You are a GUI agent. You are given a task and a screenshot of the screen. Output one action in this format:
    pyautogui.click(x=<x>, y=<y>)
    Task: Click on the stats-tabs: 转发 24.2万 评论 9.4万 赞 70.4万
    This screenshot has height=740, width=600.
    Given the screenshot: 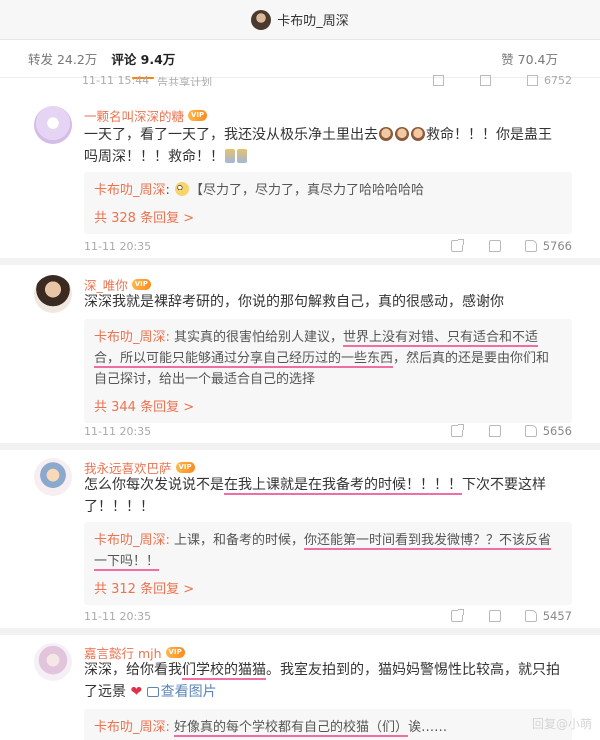 What is the action you would take?
    pyautogui.click(x=300, y=59)
    